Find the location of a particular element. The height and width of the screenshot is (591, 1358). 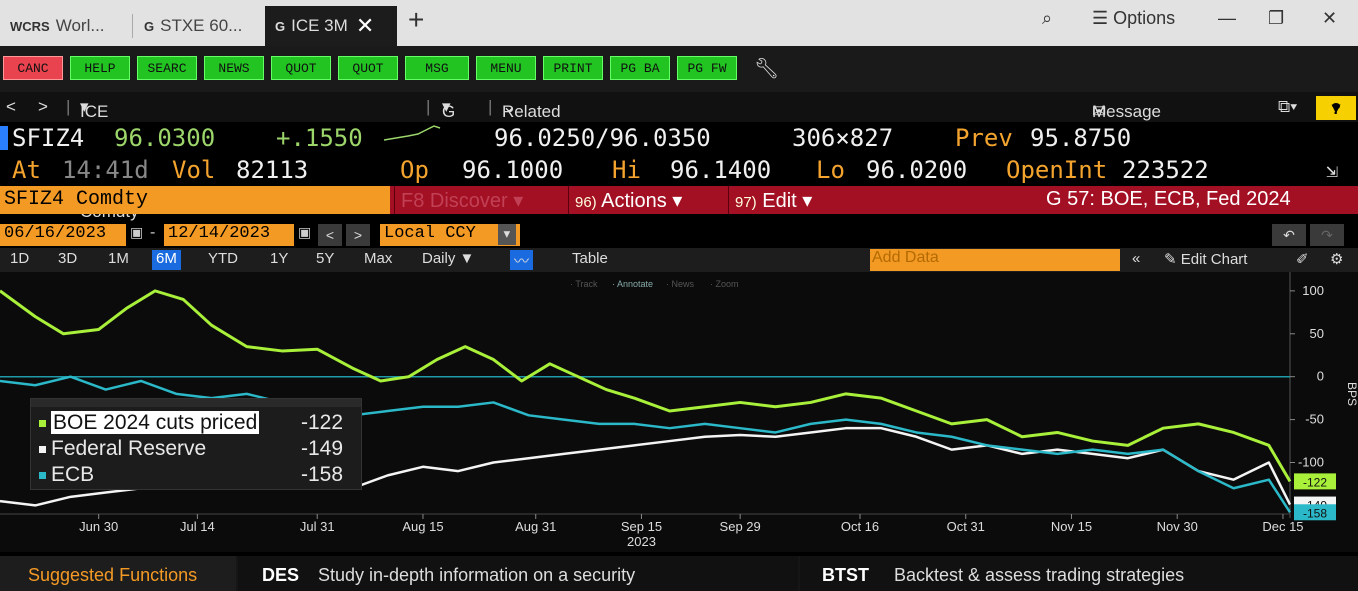

y-tick-label: 50 is located at coordinates (1317, 333).